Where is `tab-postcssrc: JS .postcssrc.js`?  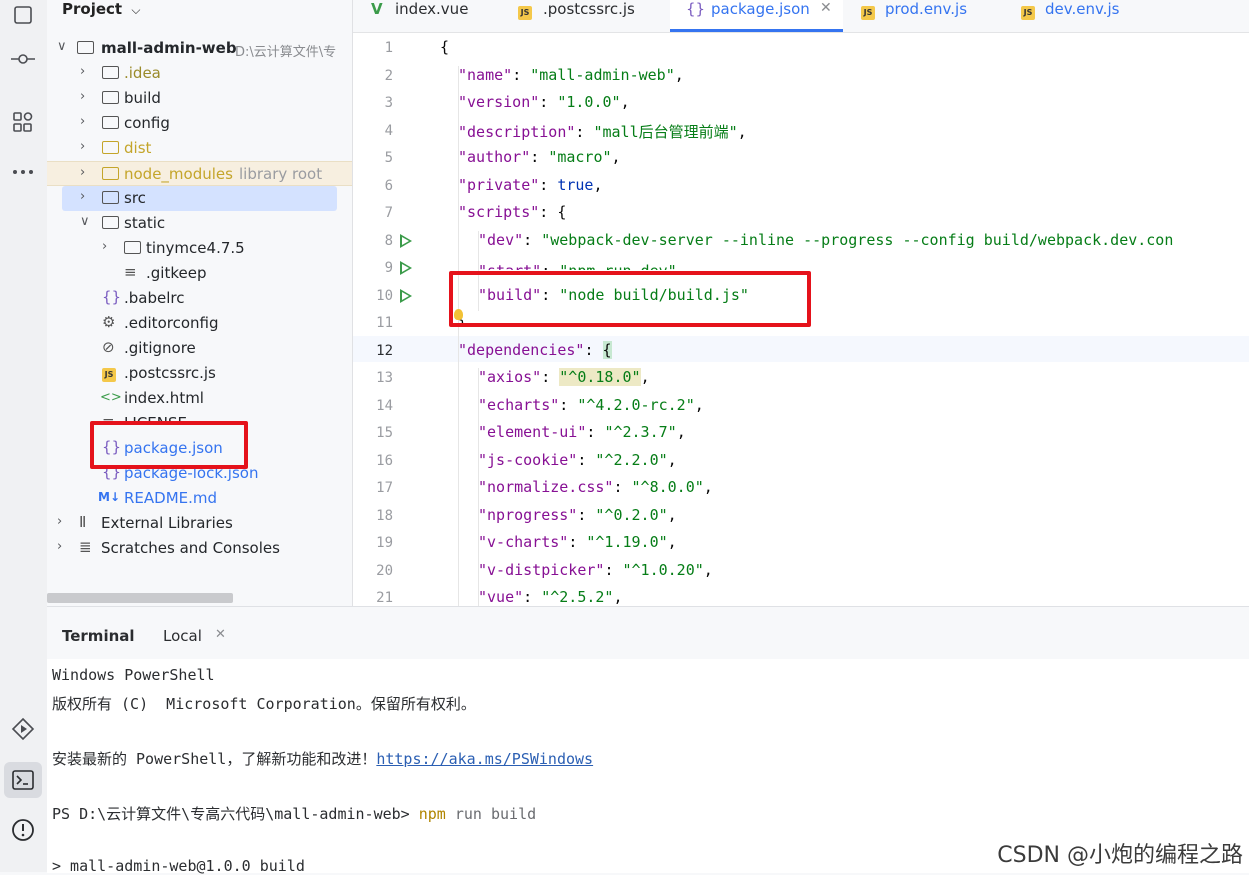
tab-postcssrc: JS .postcssrc.js is located at coordinates (593, 16).